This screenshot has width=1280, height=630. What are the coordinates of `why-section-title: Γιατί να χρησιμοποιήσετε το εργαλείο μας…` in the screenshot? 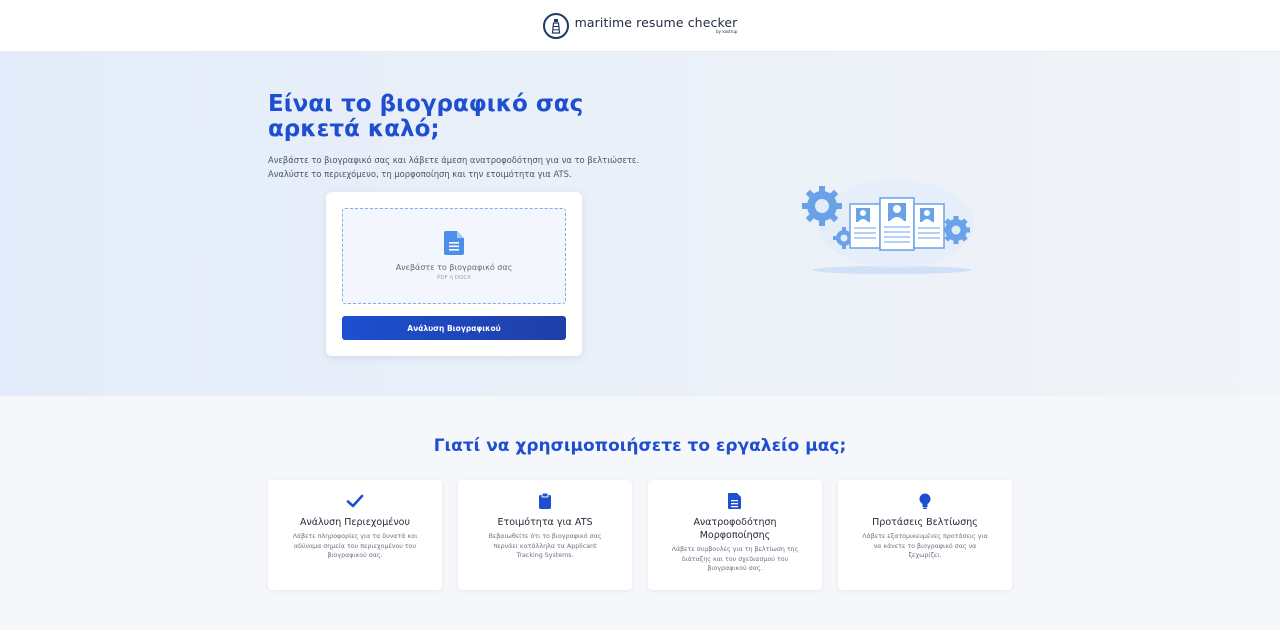 It's located at (640, 446).